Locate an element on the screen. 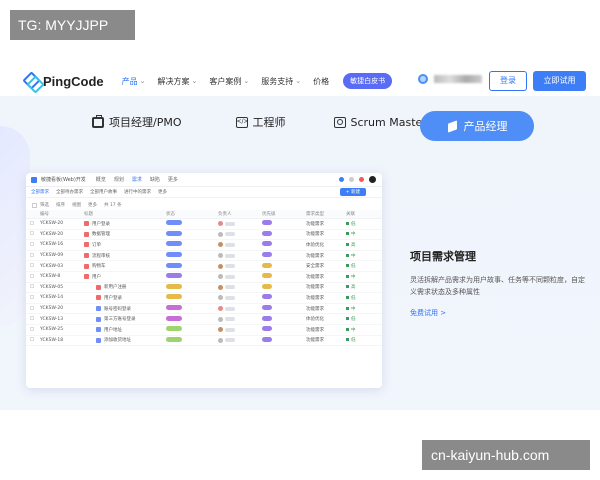 The width and height of the screenshot is (600, 480). table-row: YCKSW-09 流程审核 功能需求 中 is located at coordinates (204, 256).